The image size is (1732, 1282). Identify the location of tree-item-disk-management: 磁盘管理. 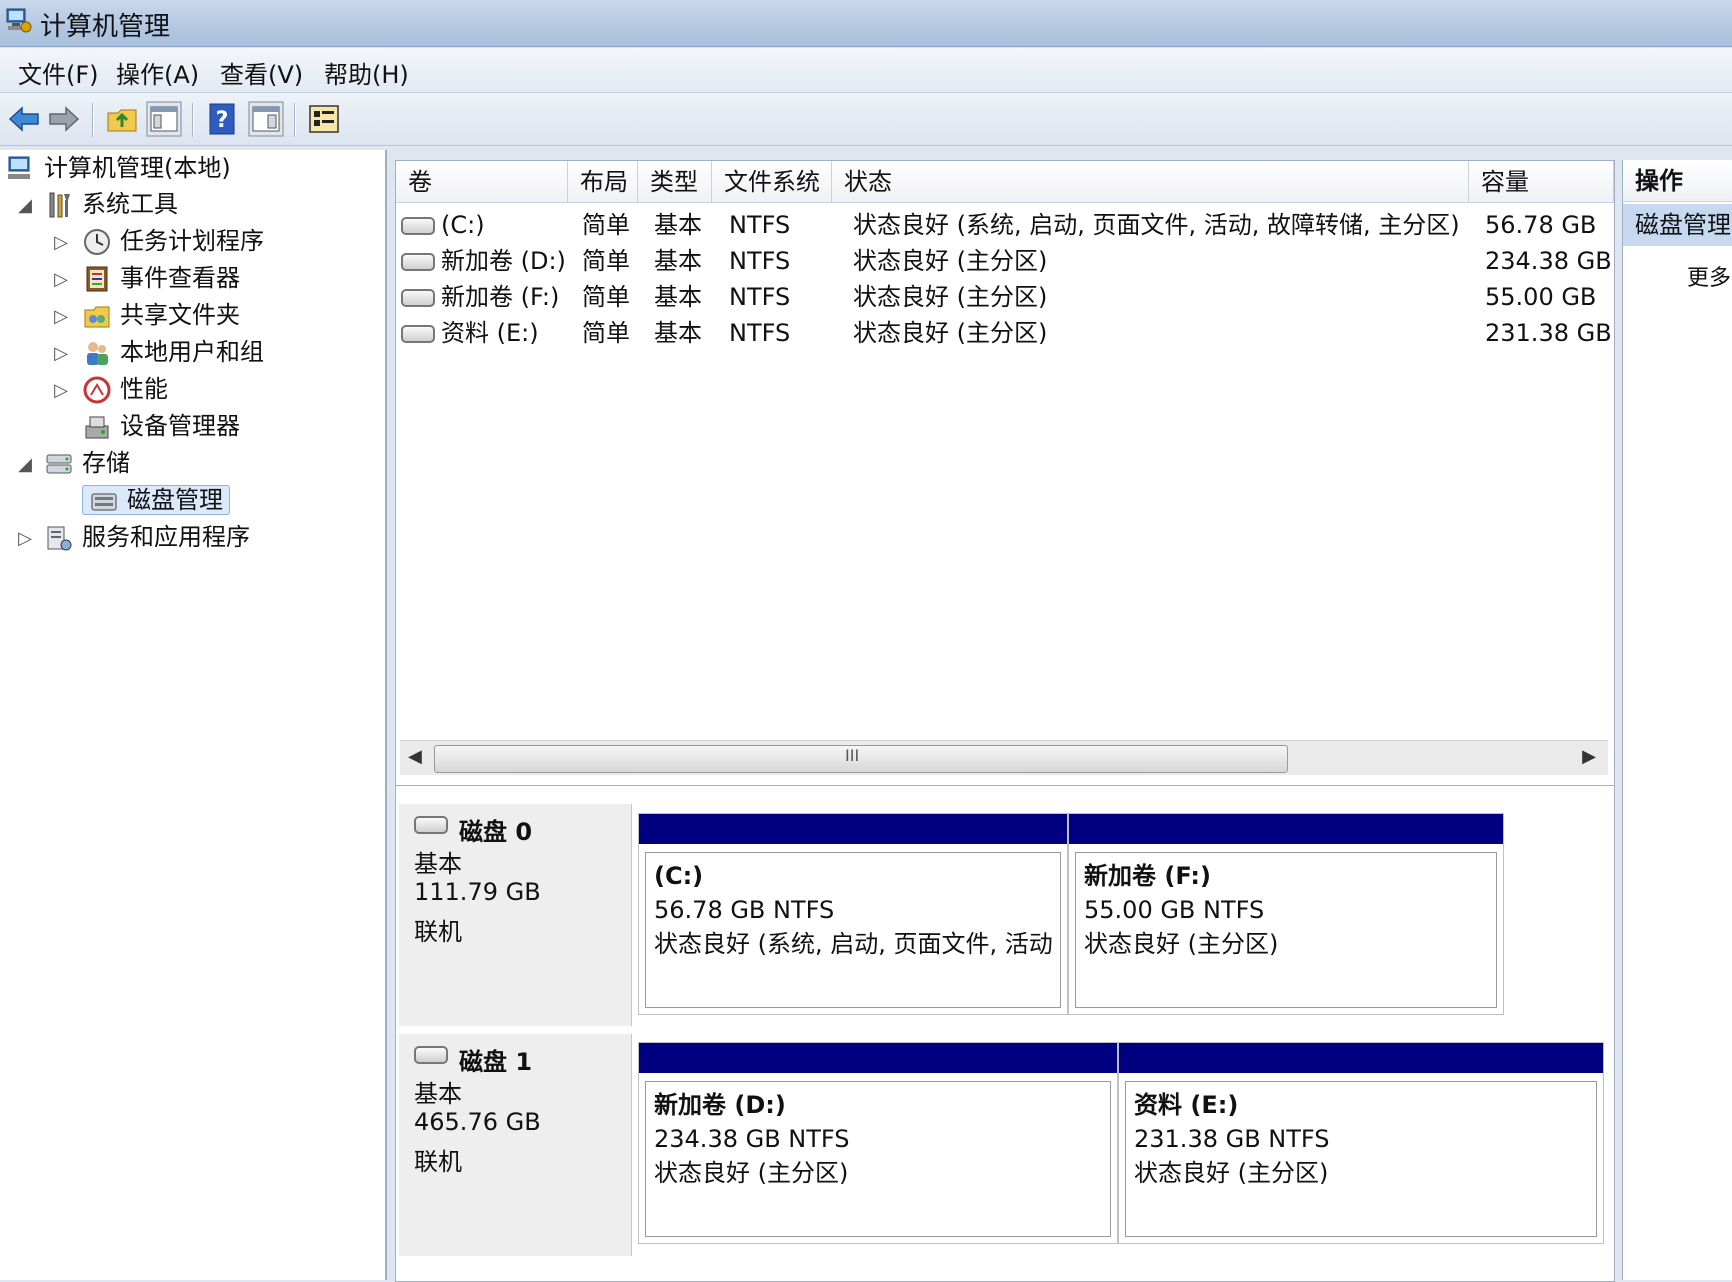
(156, 500).